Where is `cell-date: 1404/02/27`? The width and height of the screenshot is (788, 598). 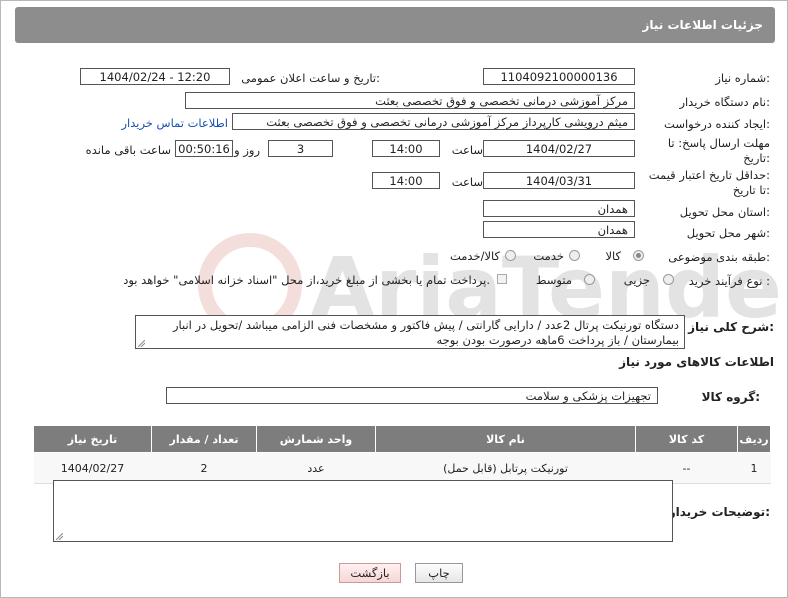
cell-date: 1404/02/27 is located at coordinates (92, 468).